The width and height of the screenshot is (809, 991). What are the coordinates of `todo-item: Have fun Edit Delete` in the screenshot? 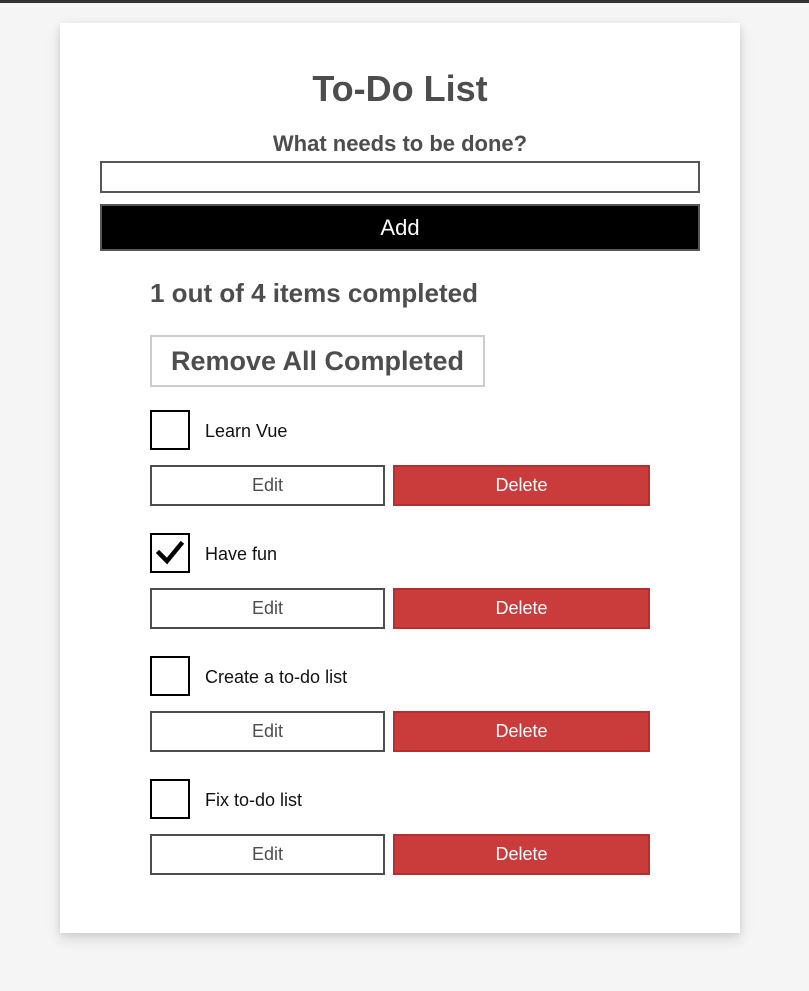 It's located at (400, 594).